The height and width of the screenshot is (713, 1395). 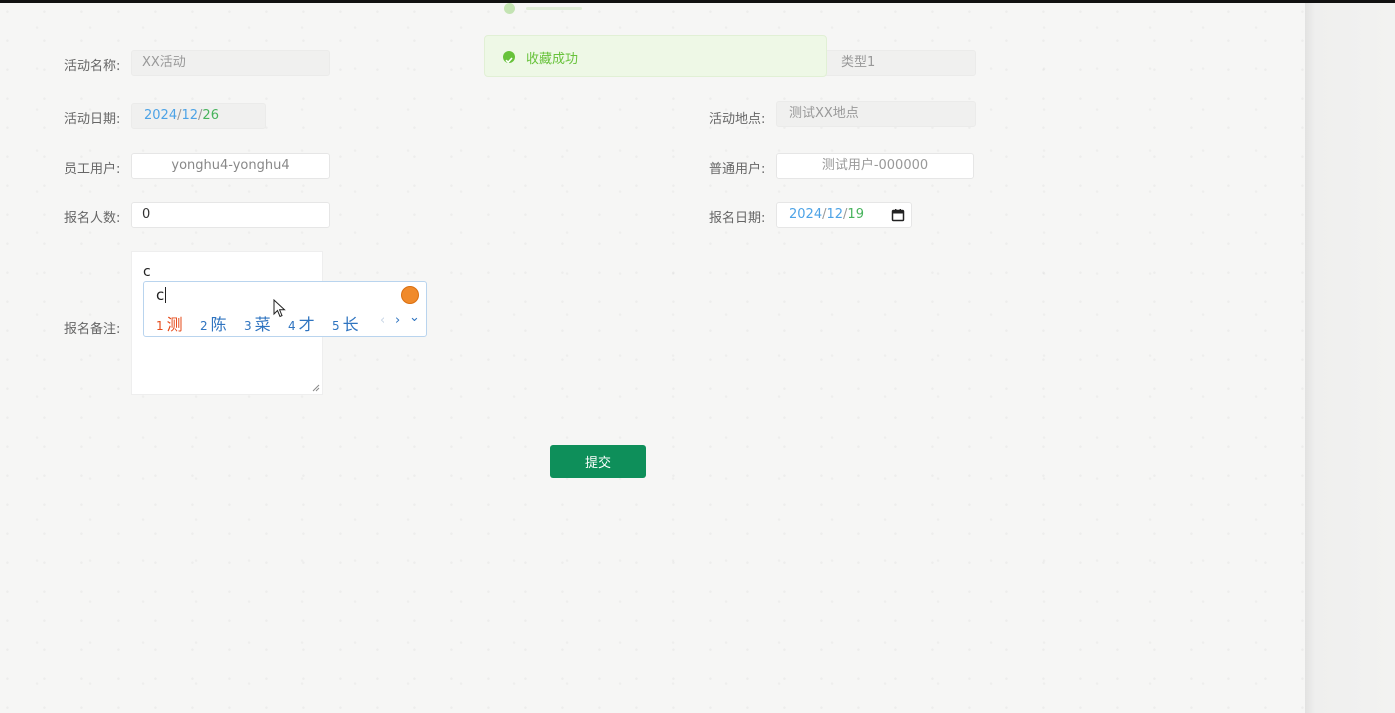 What do you see at coordinates (336, 326) in the screenshot?
I see `candidate-number: 5` at bounding box center [336, 326].